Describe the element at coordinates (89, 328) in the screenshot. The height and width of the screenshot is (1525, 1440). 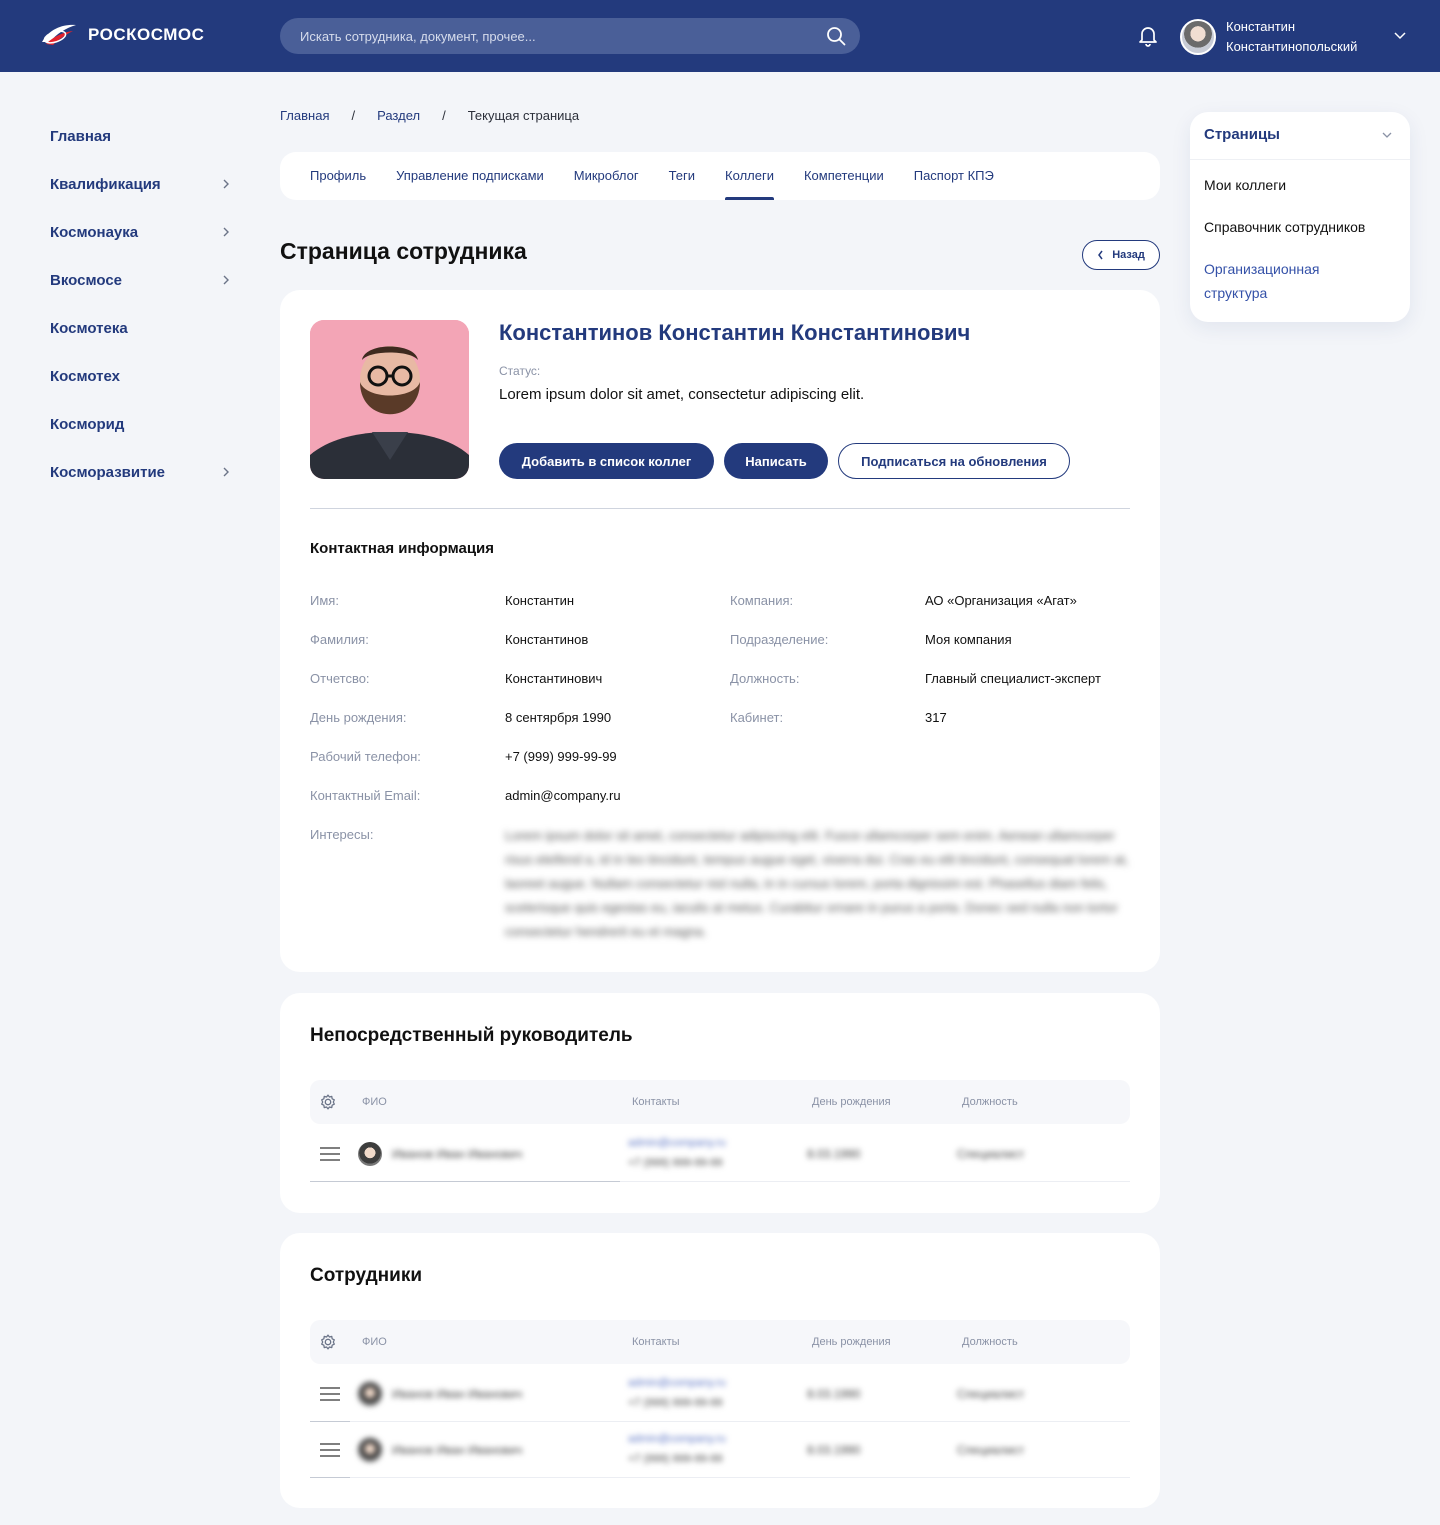
I see `nav-item-label: Космотека` at that location.